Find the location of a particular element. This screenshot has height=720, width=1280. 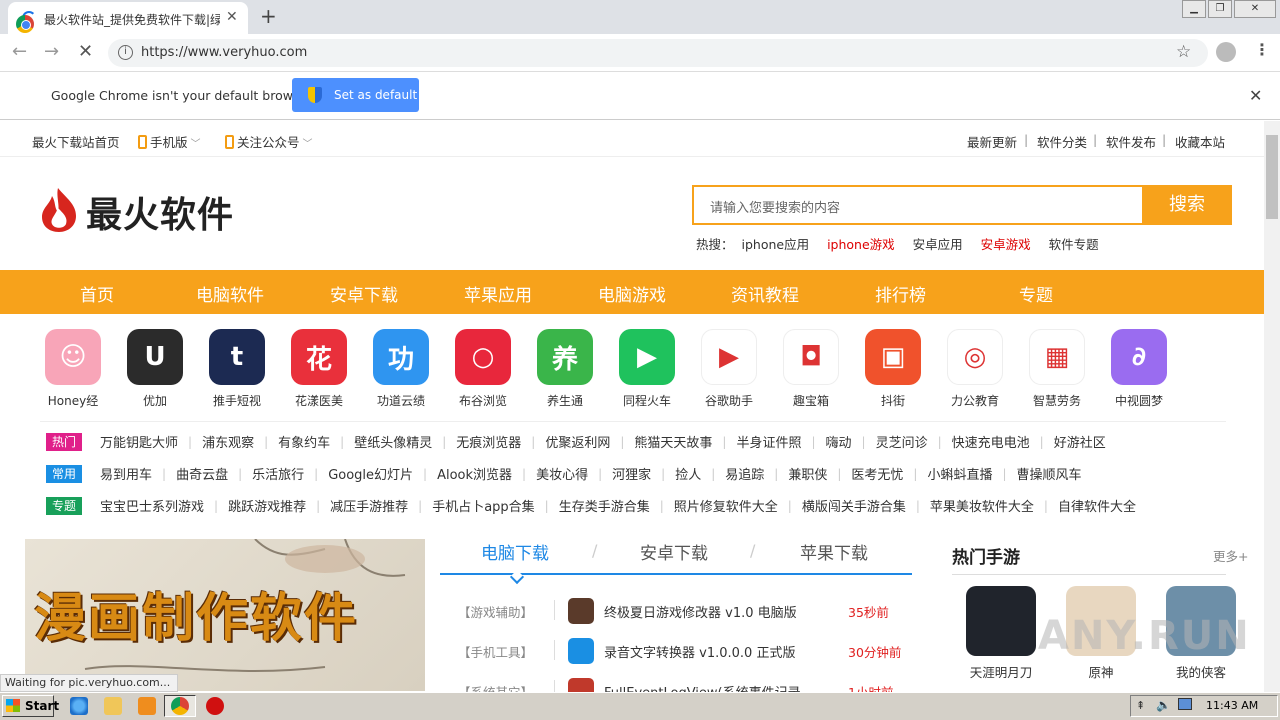

tag-link: 乐活旅行 is located at coordinates (278, 473).